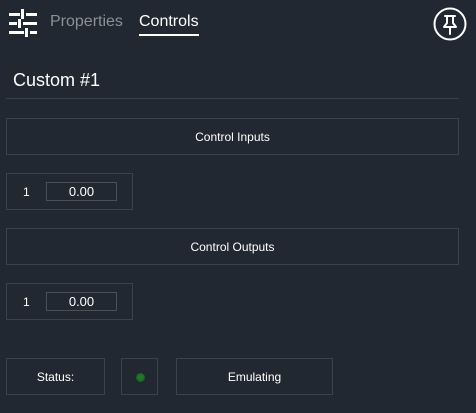  Describe the element at coordinates (57, 80) in the screenshot. I see `page-title: Custom #1` at that location.